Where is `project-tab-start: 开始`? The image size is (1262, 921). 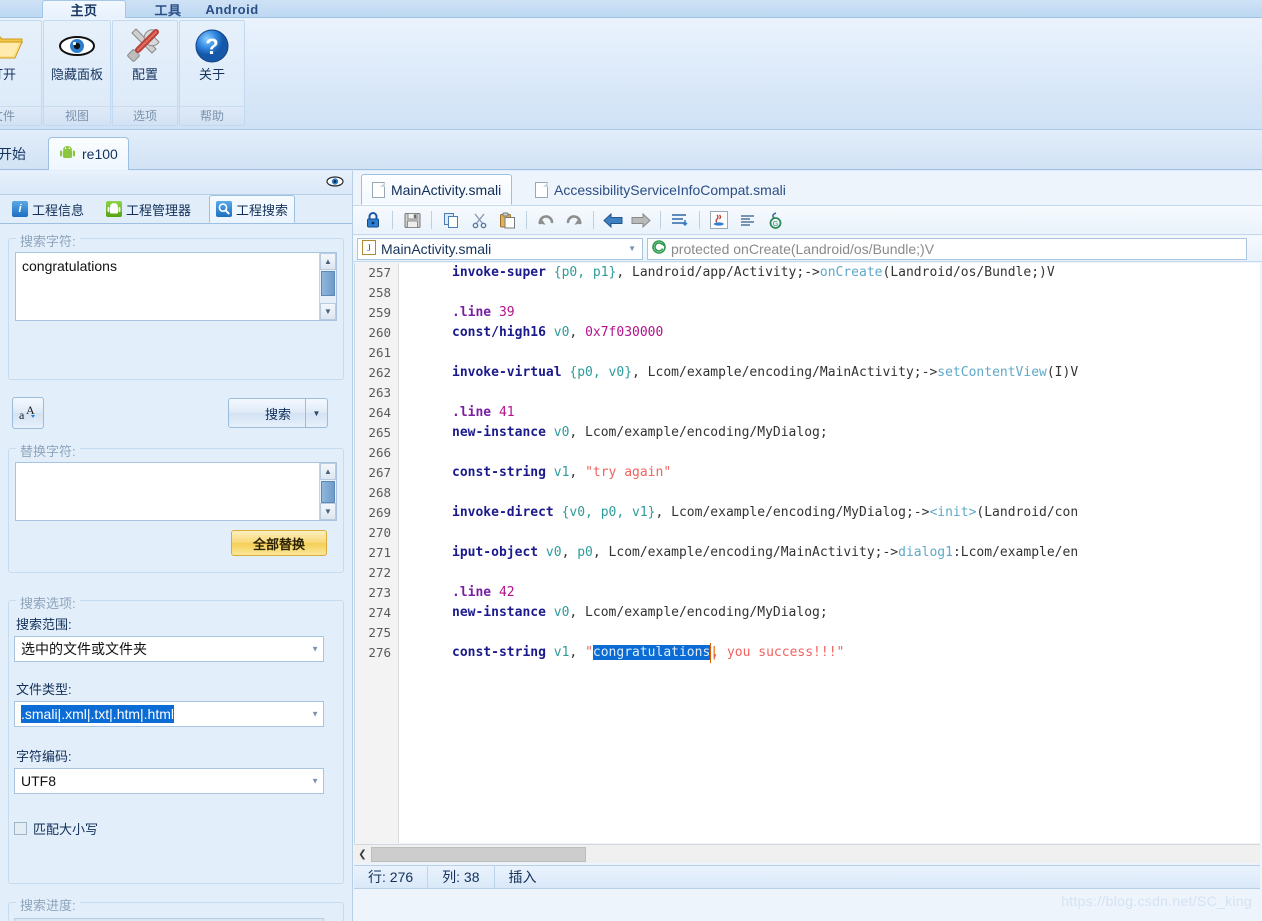 project-tab-start: 开始 is located at coordinates (18, 153).